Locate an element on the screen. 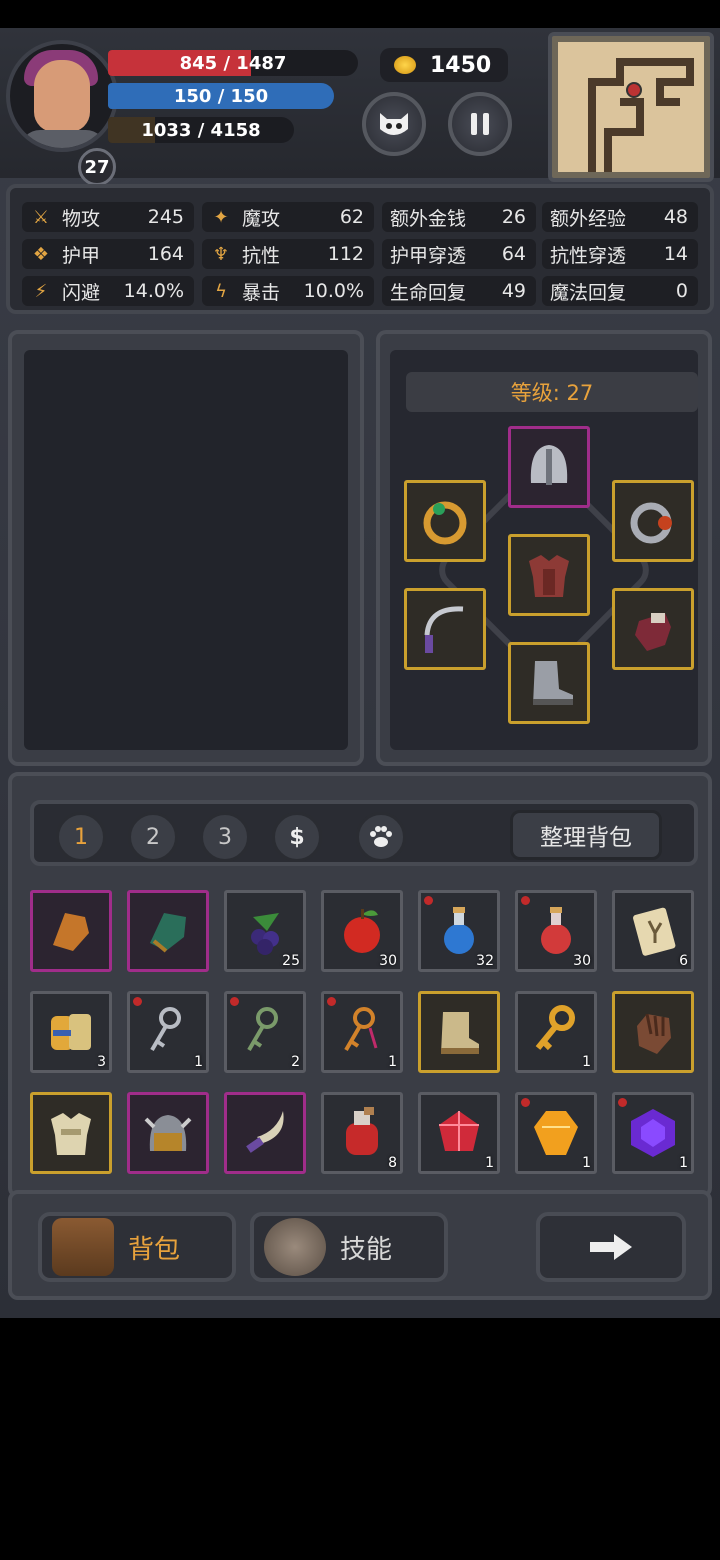  tab-page-2: 2 is located at coordinates (153, 837).